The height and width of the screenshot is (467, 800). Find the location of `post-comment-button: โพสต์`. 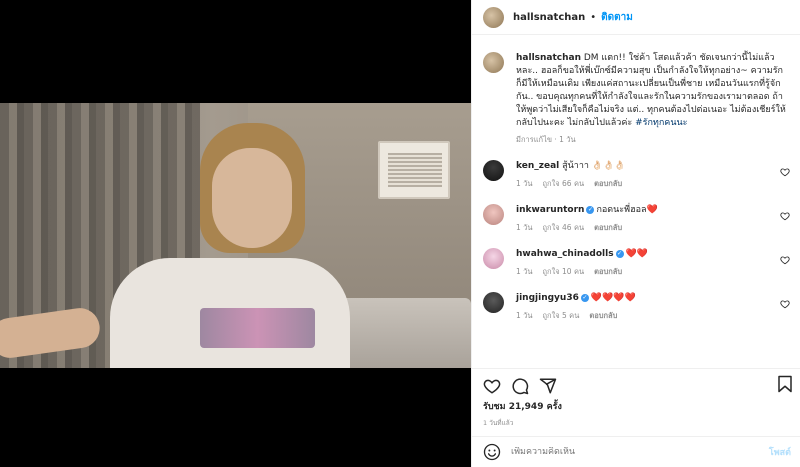

post-comment-button: โพสต์ is located at coordinates (780, 452).